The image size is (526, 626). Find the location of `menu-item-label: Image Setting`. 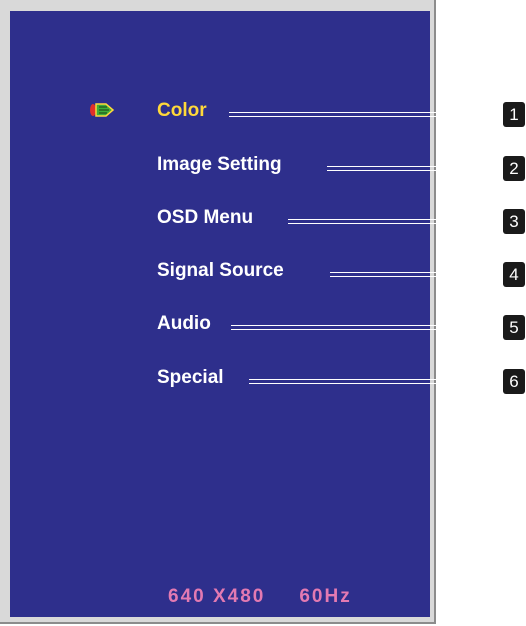

menu-item-label: Image Setting is located at coordinates (219, 164).